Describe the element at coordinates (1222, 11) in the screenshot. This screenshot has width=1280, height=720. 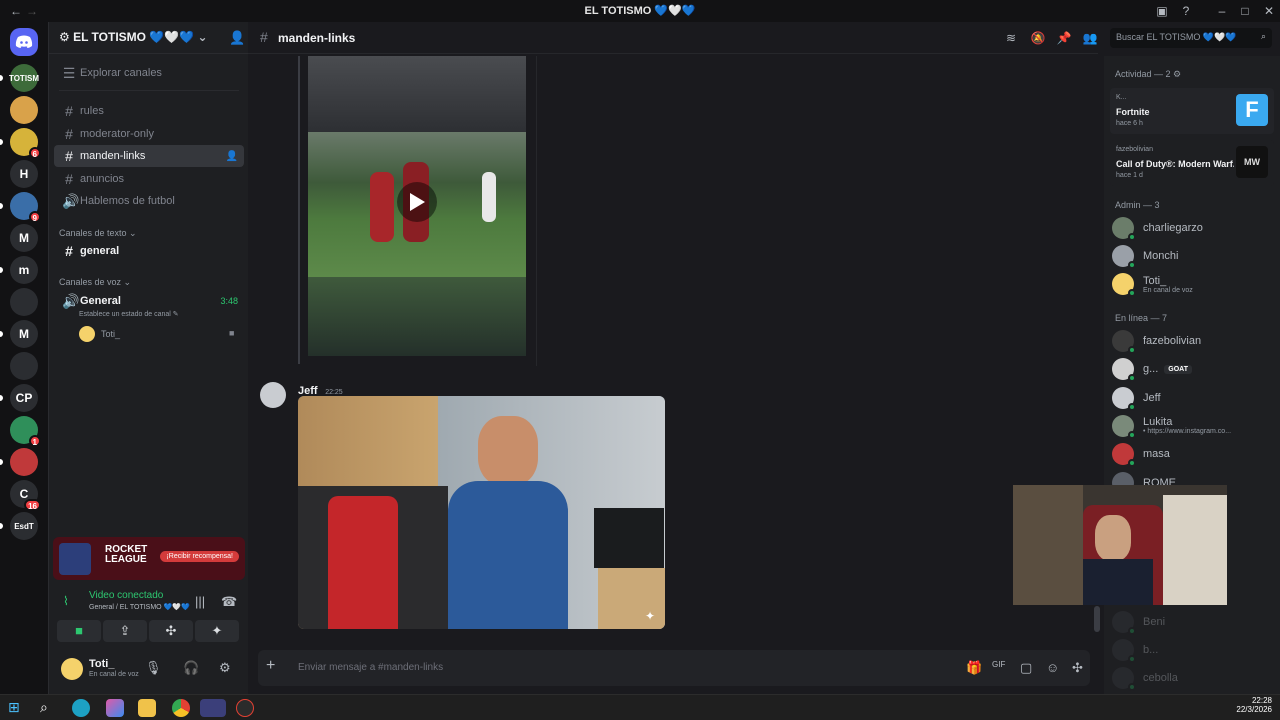
I see `minimize-icon: –` at that location.